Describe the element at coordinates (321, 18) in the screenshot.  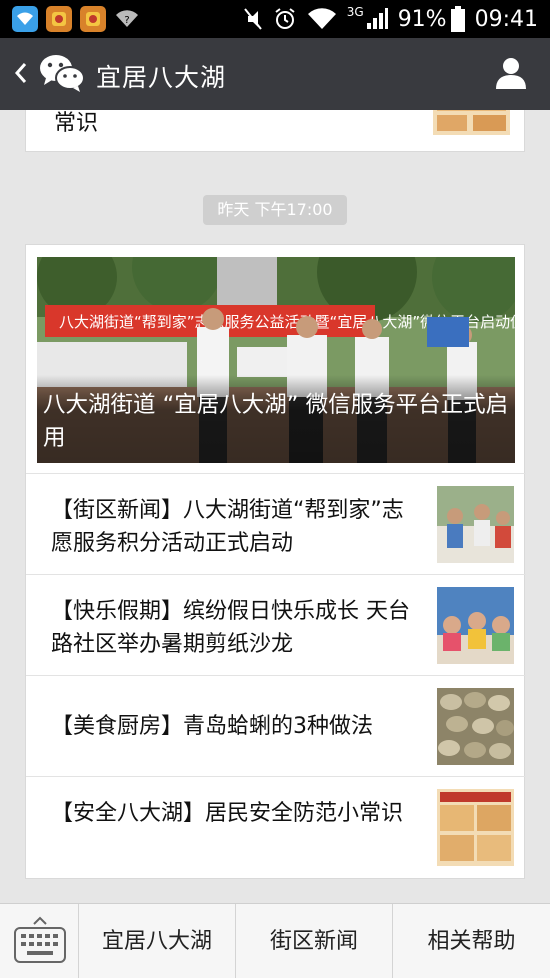
I see `wifi-icon` at that location.